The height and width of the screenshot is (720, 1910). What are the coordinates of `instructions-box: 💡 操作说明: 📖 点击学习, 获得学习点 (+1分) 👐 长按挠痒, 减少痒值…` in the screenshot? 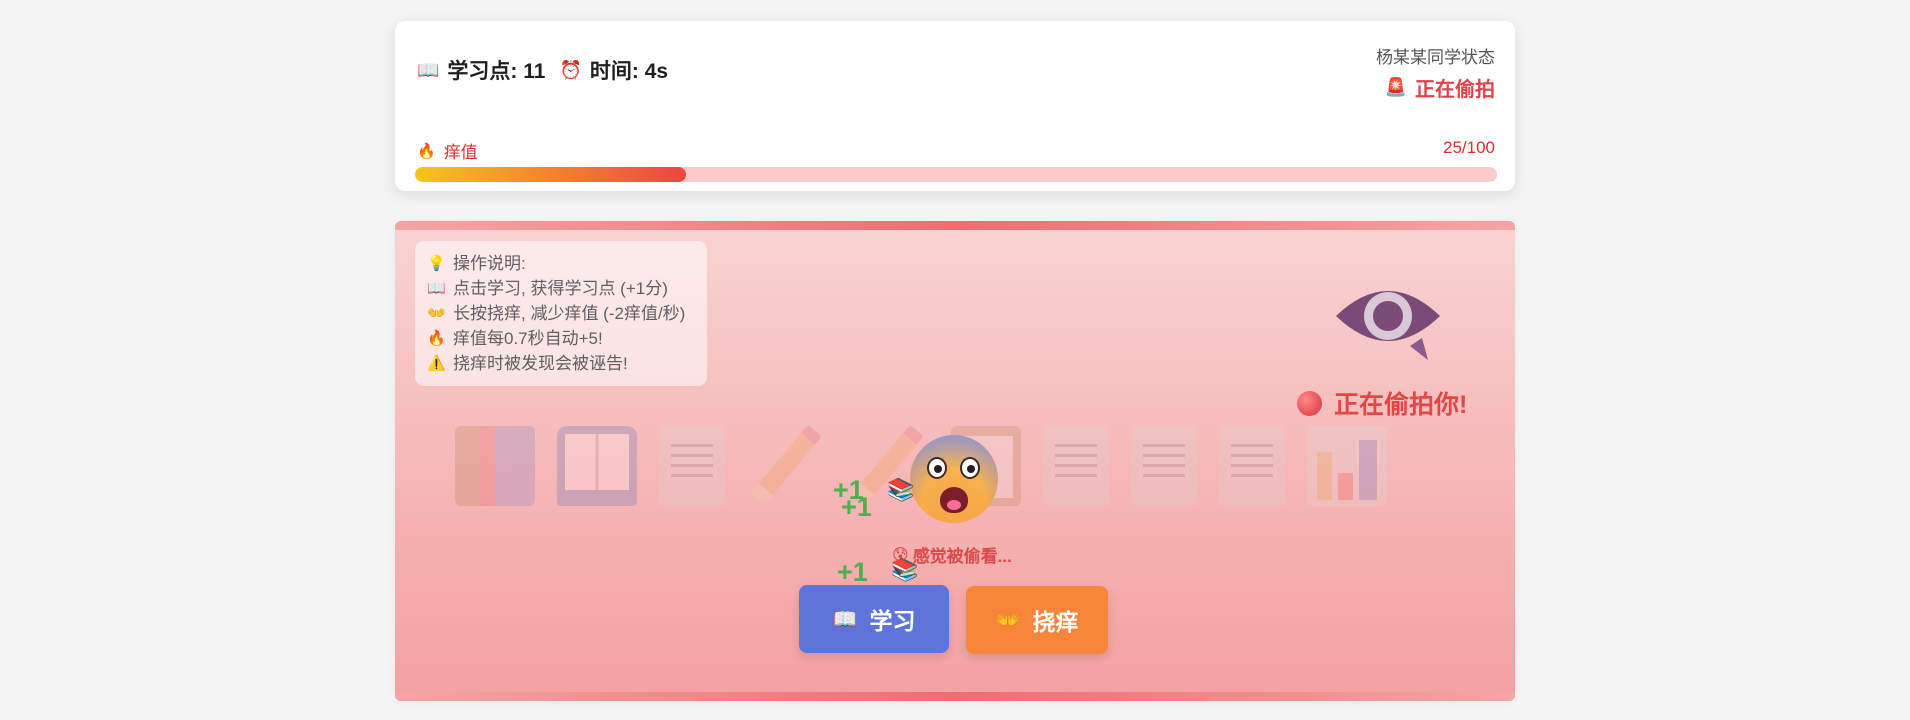 It's located at (561, 313).